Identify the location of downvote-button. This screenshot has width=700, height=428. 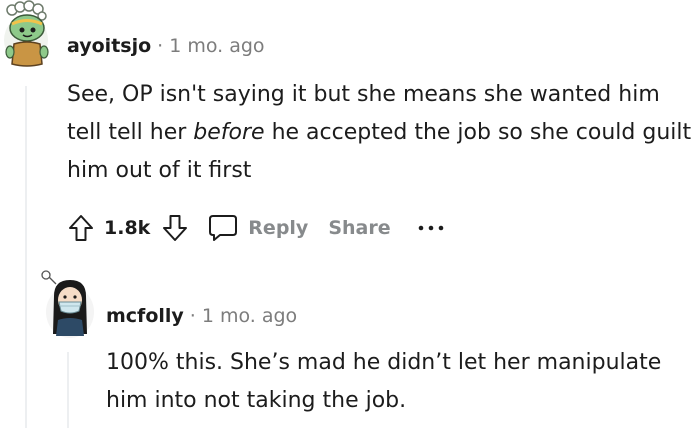
(175, 228).